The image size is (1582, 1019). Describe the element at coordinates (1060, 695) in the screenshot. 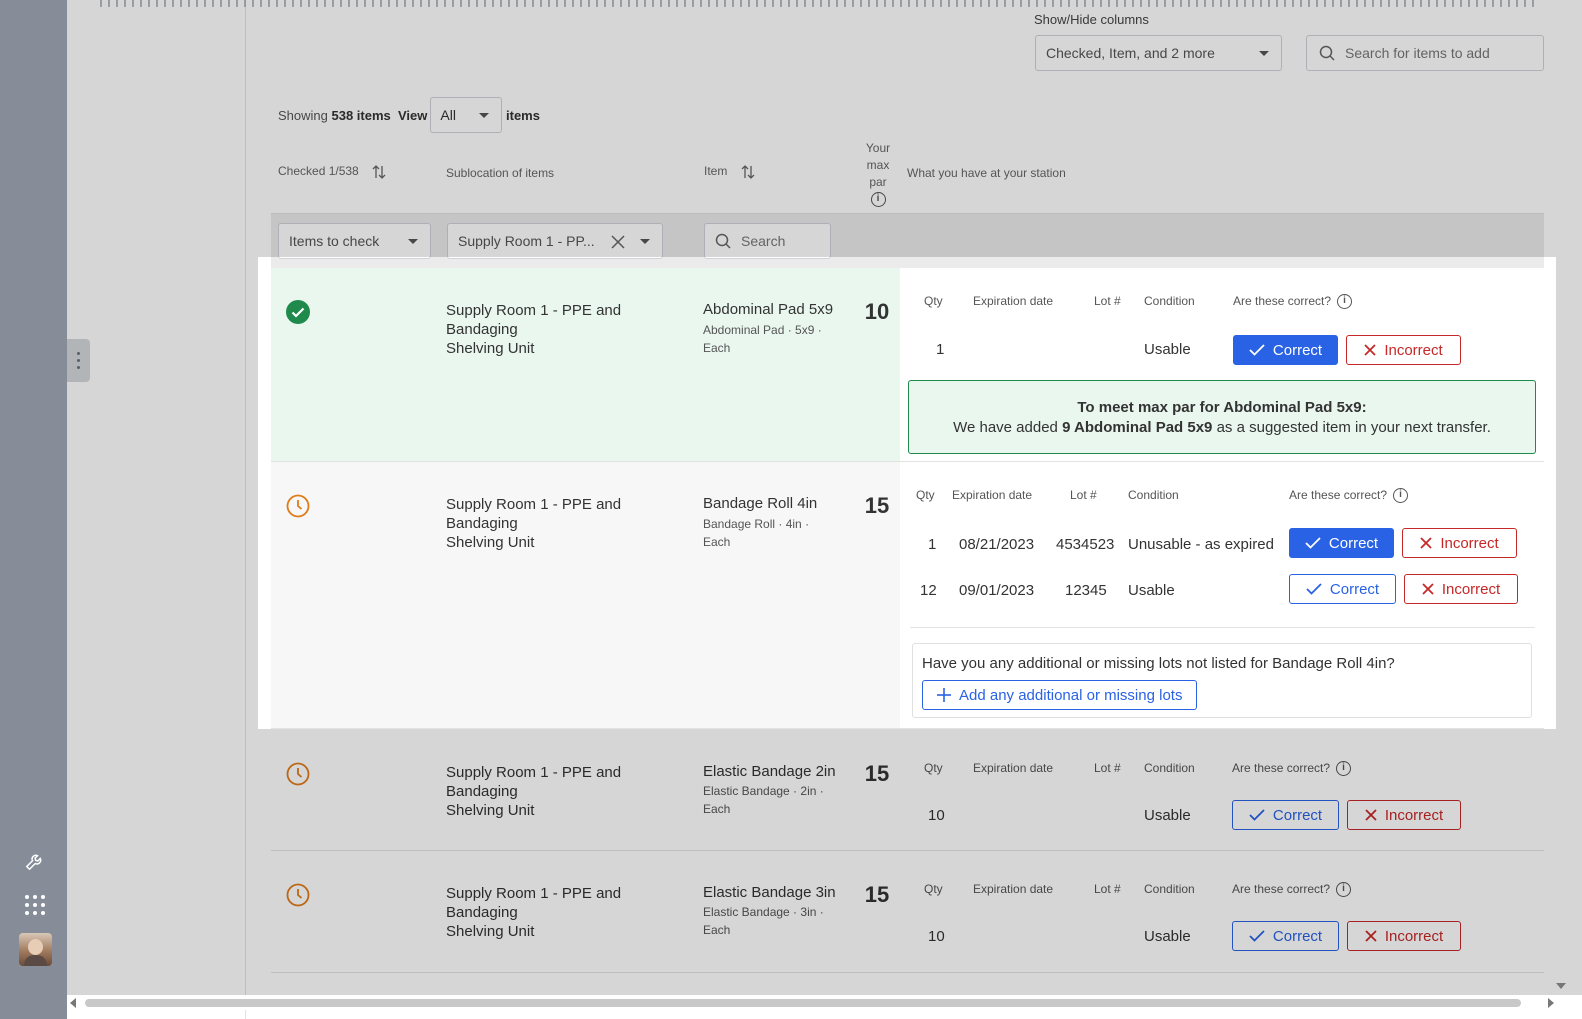

I see `add-missing-lots-button: Add any additional or missing lots` at that location.